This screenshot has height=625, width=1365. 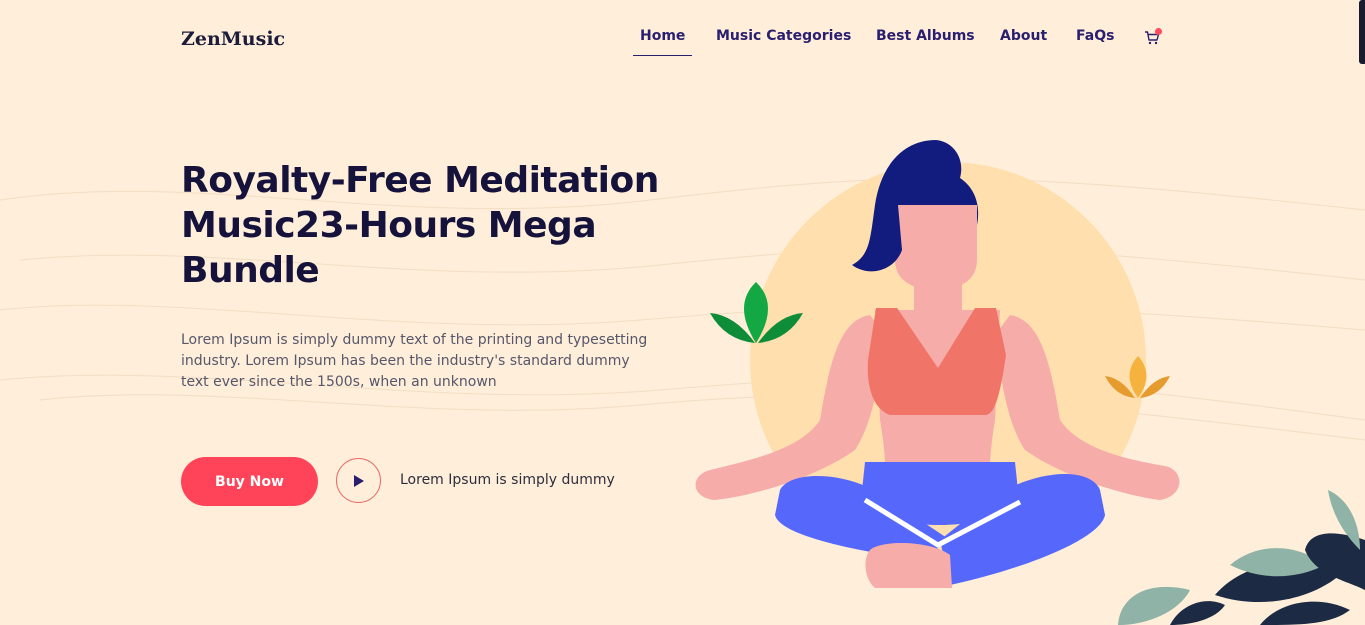 I want to click on cart-badge-dot, so click(x=1158, y=31).